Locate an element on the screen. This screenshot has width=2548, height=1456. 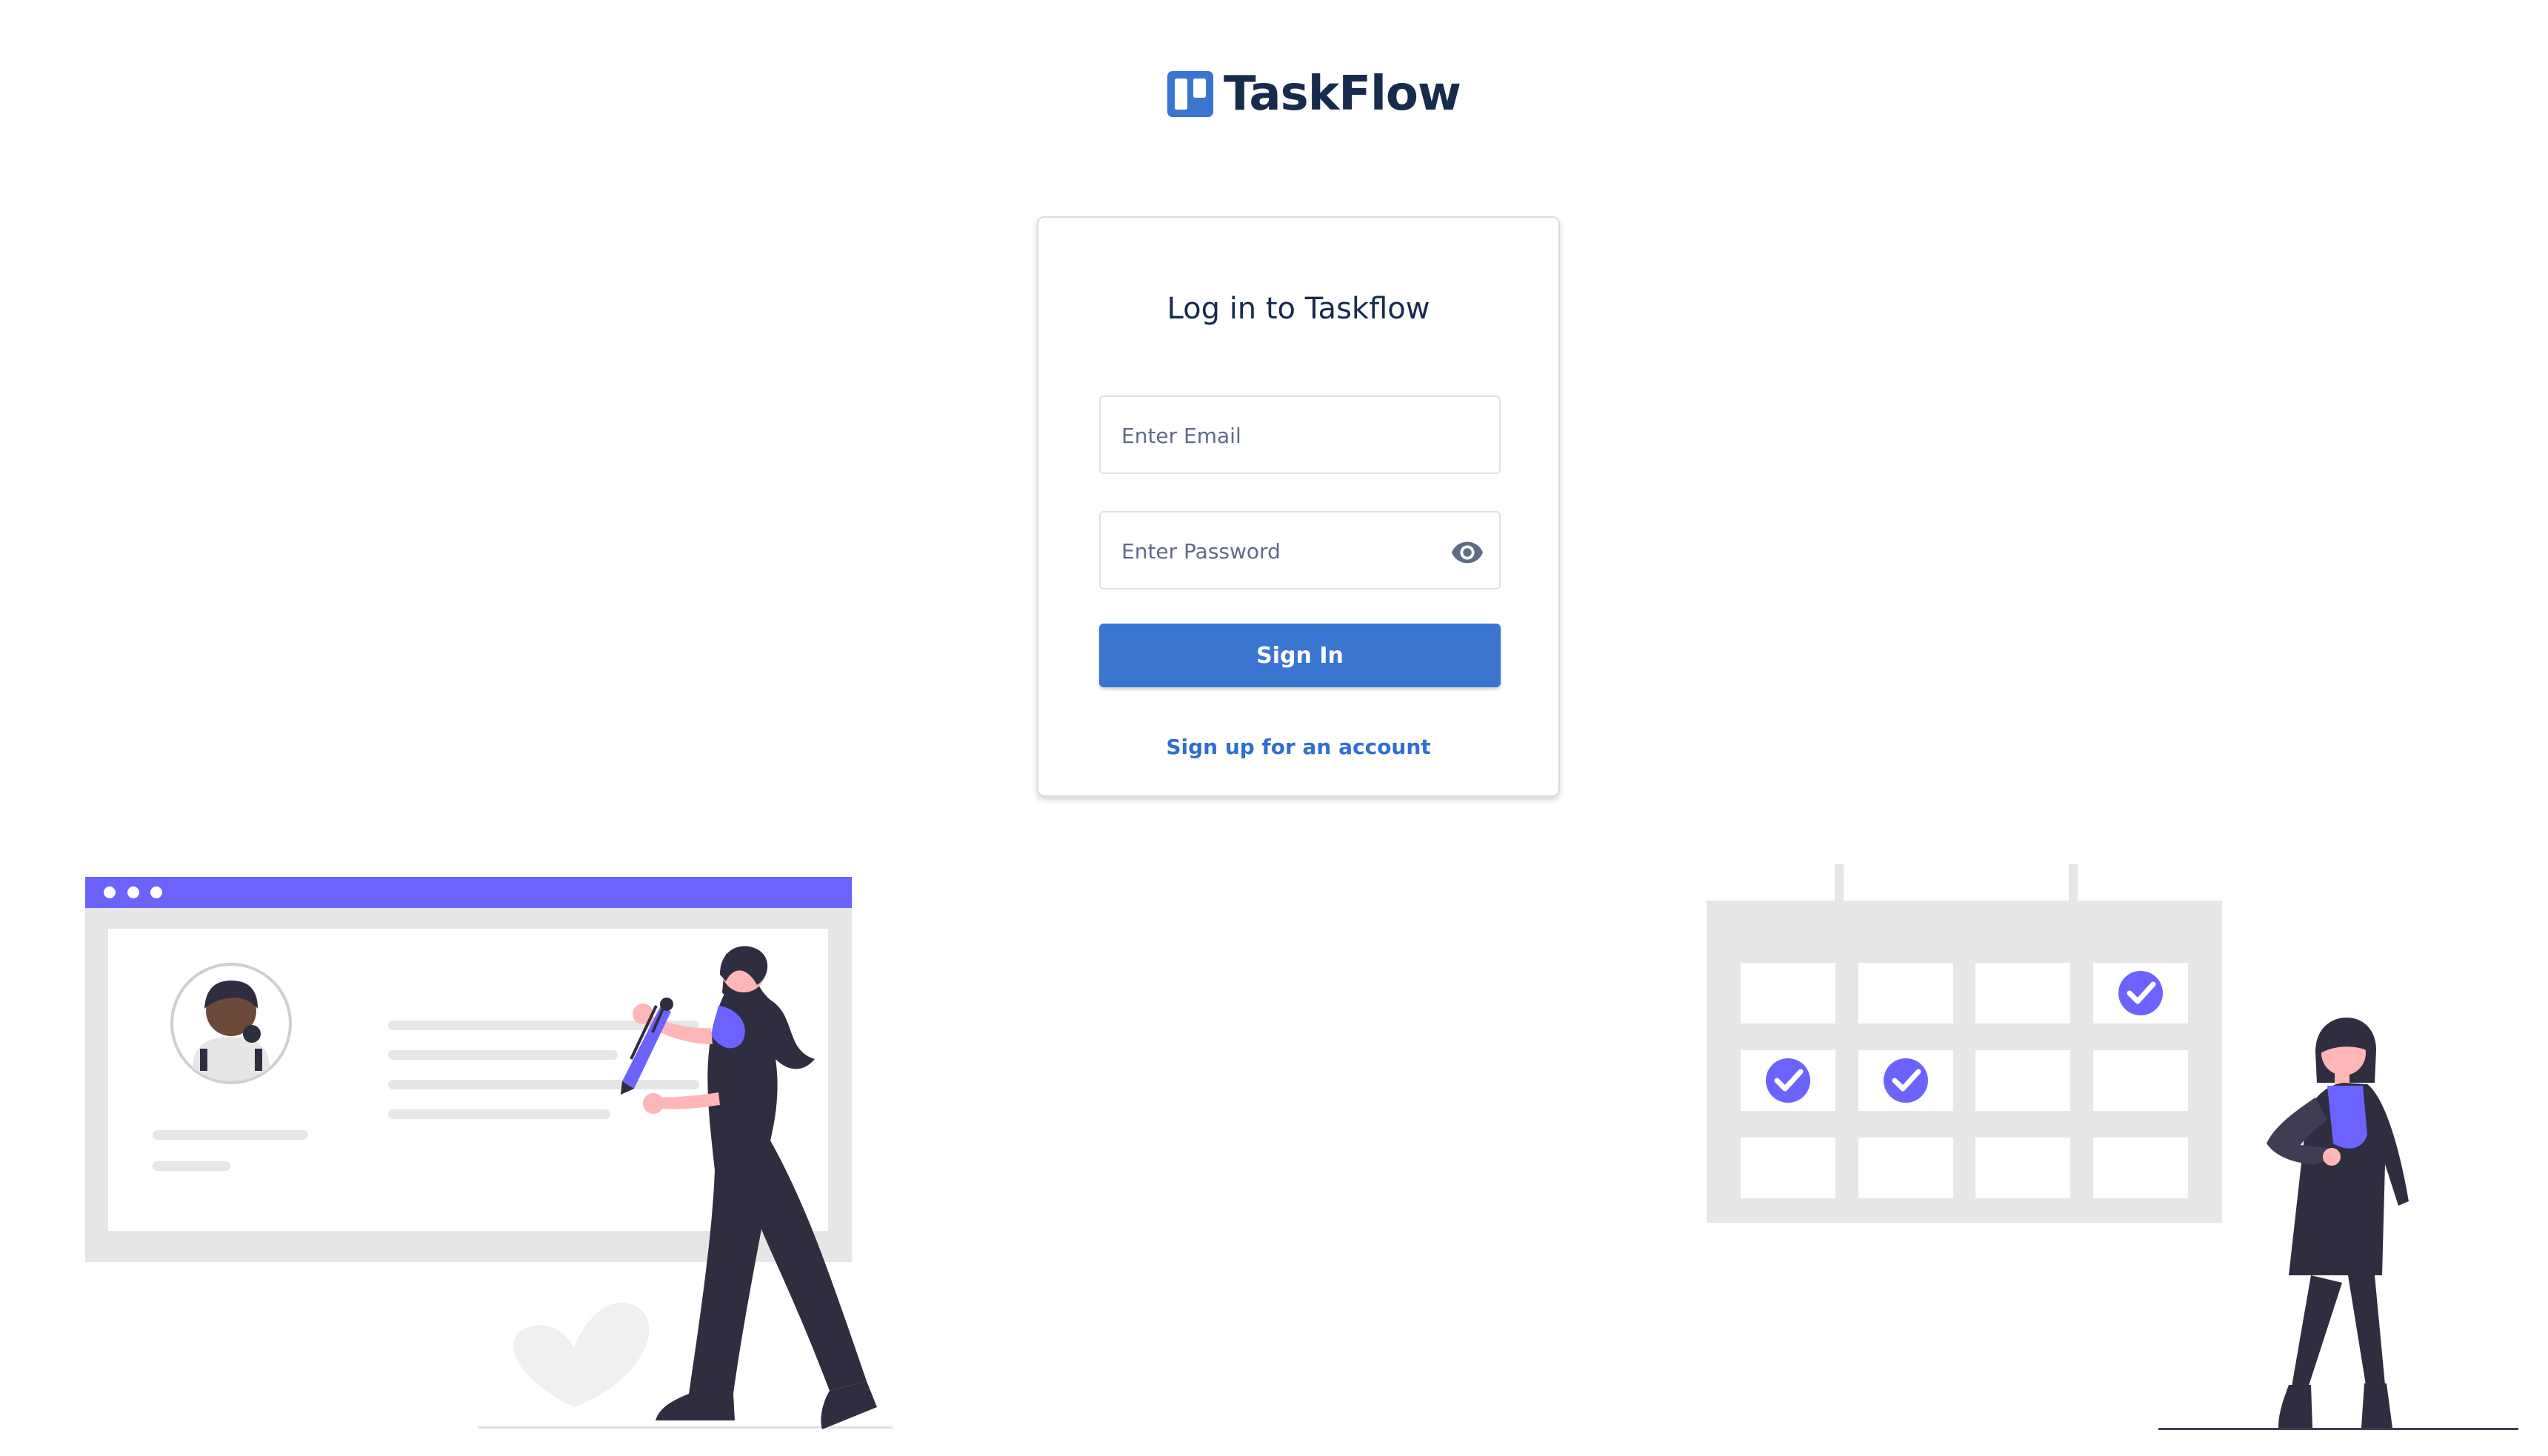
board-logo-icon is located at coordinates (1190, 94).